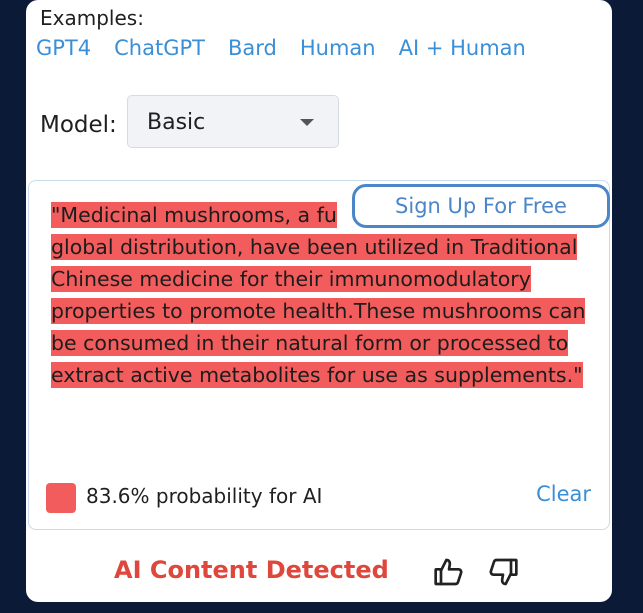  What do you see at coordinates (338, 48) in the screenshot?
I see `example-link-human: Human` at bounding box center [338, 48].